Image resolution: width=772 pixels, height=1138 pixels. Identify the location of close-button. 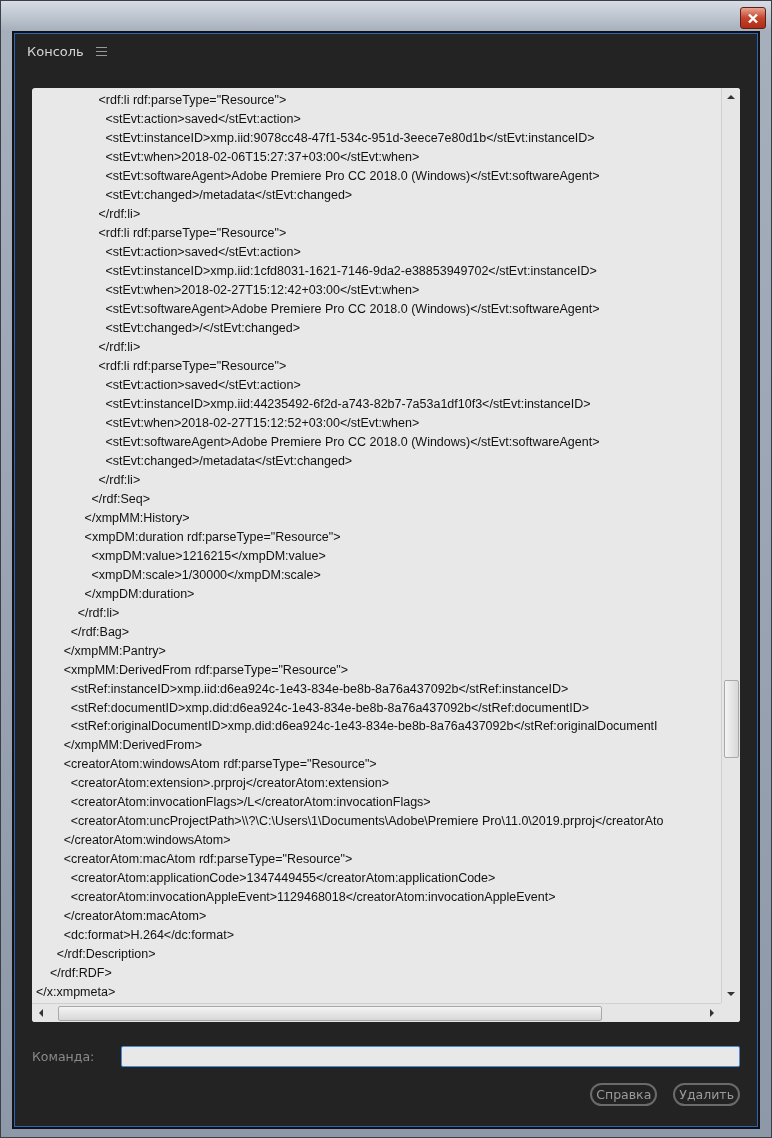
(753, 18).